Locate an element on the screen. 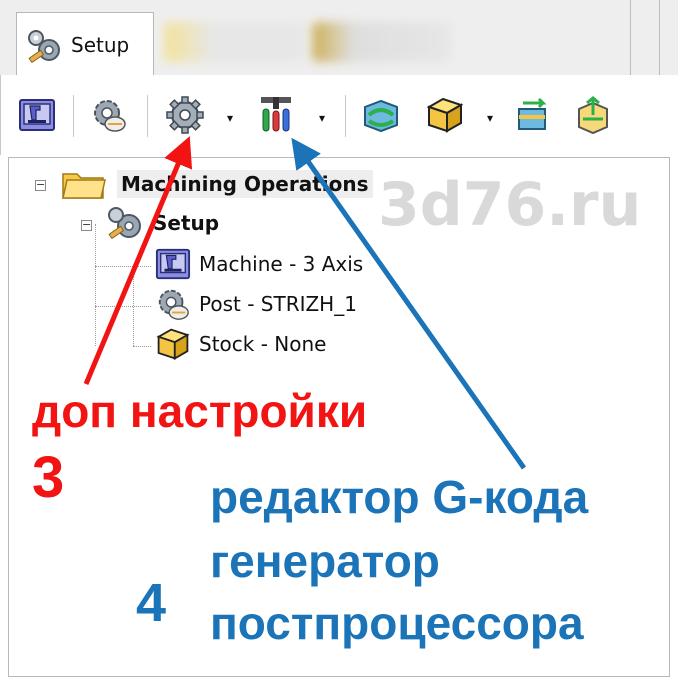  post-button is located at coordinates (109, 115).